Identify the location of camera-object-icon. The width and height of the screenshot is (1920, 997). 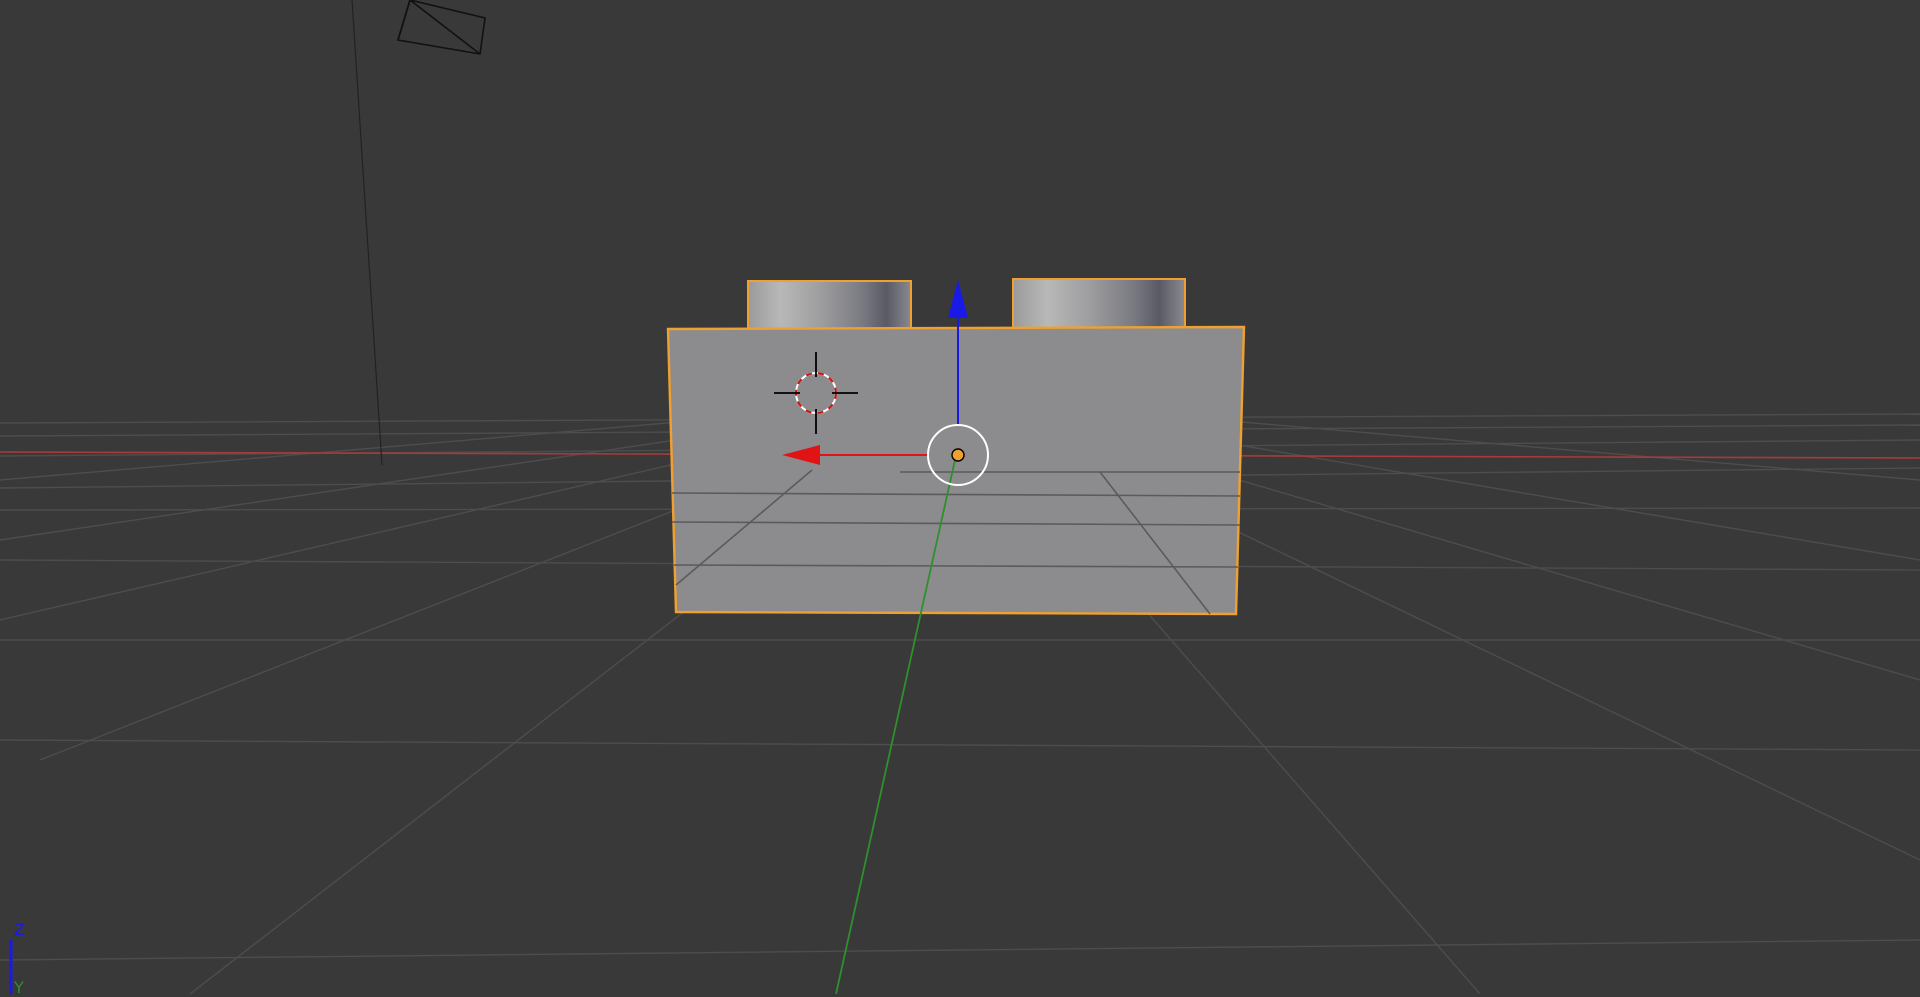
(418, 233).